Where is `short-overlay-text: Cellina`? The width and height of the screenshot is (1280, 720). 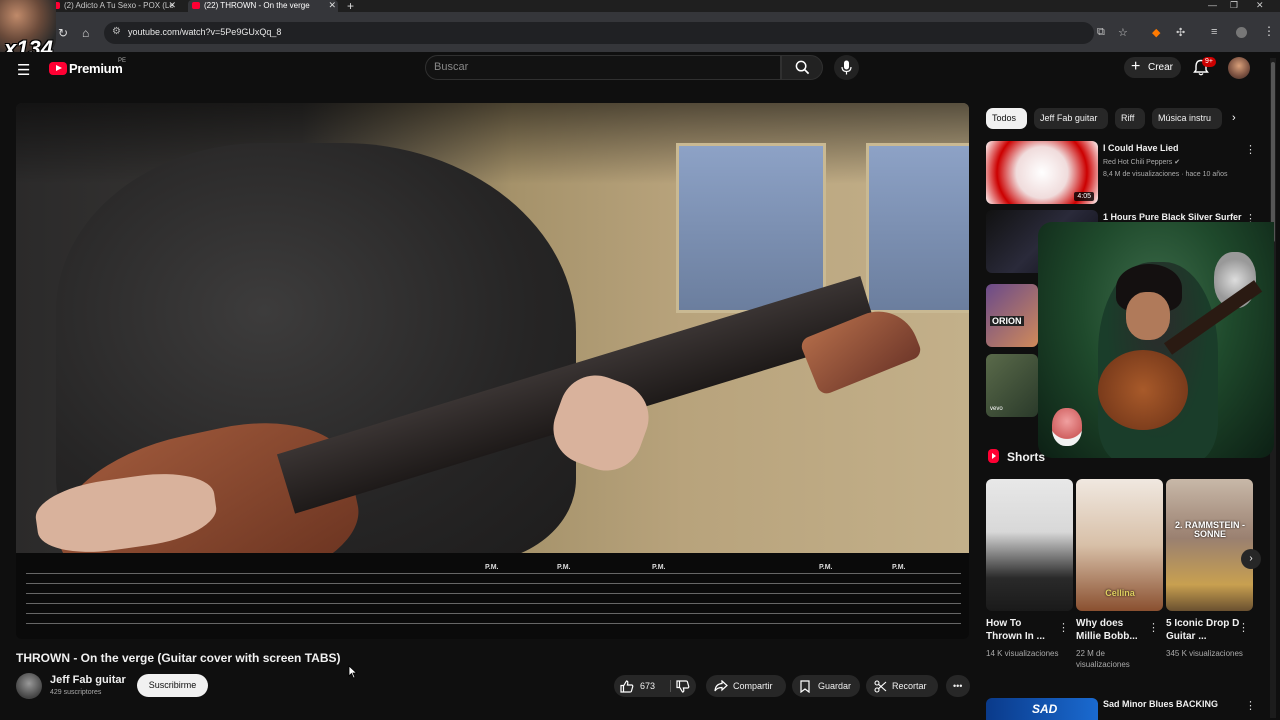
short-overlay-text: Cellina is located at coordinates (1120, 593).